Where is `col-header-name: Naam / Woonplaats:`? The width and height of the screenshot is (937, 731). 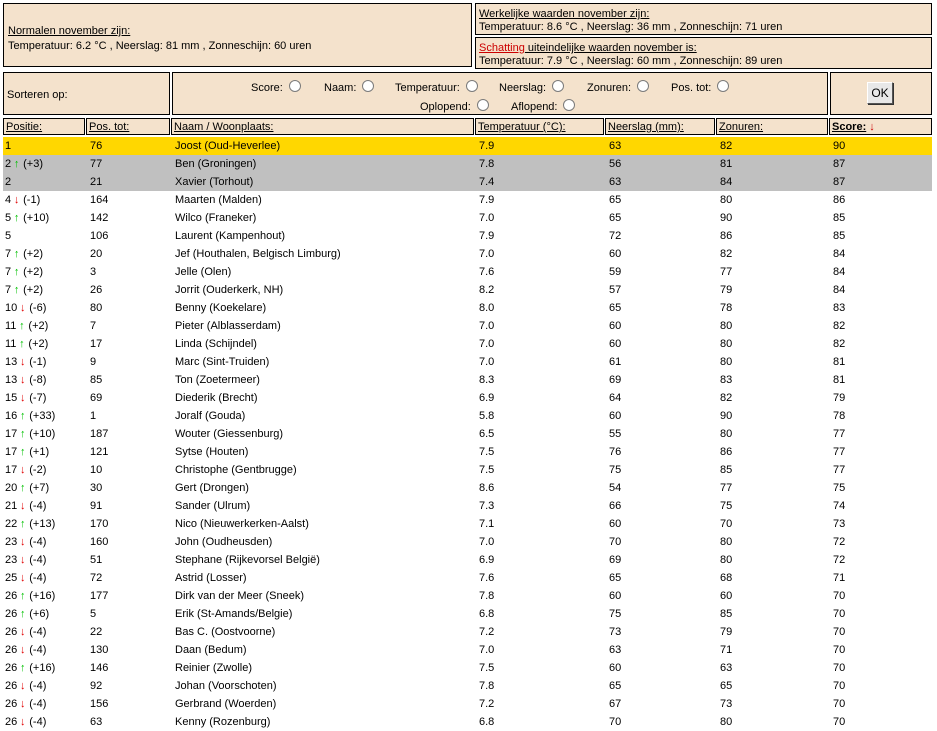
col-header-name: Naam / Woonplaats: is located at coordinates (322, 126).